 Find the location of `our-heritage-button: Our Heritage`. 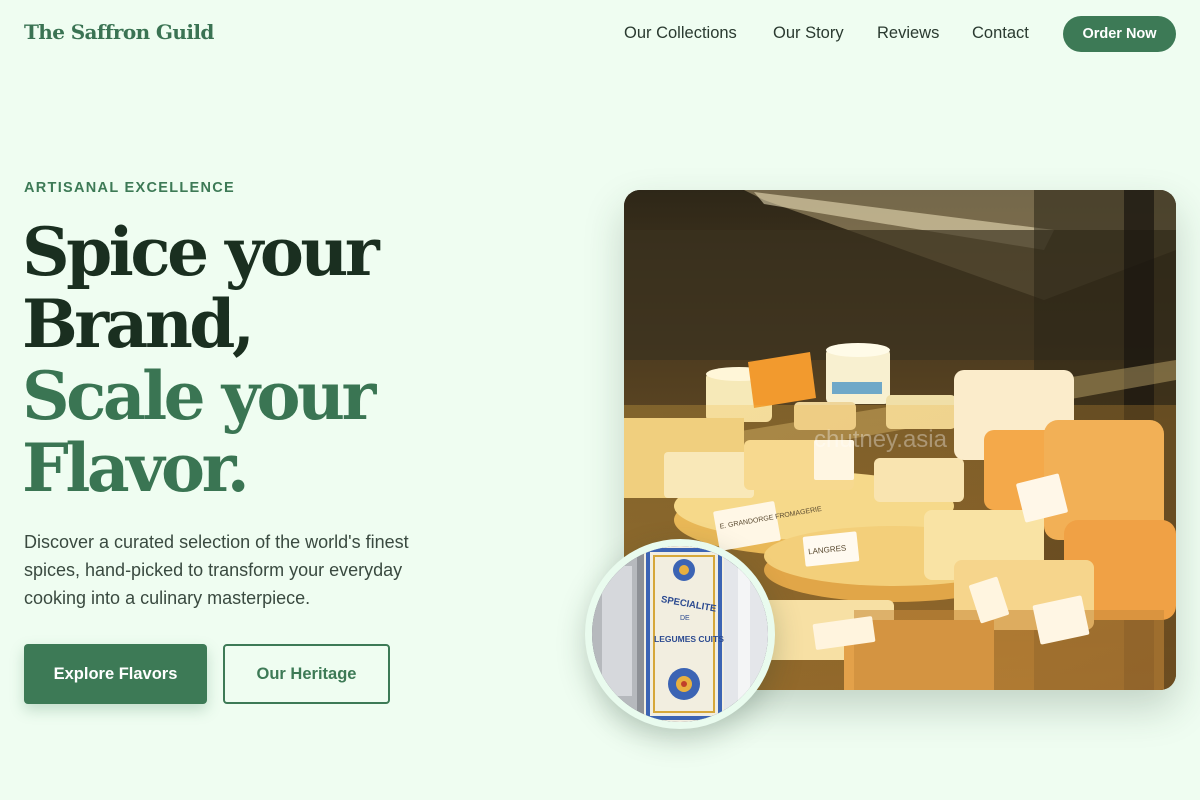

our-heritage-button: Our Heritage is located at coordinates (306, 674).